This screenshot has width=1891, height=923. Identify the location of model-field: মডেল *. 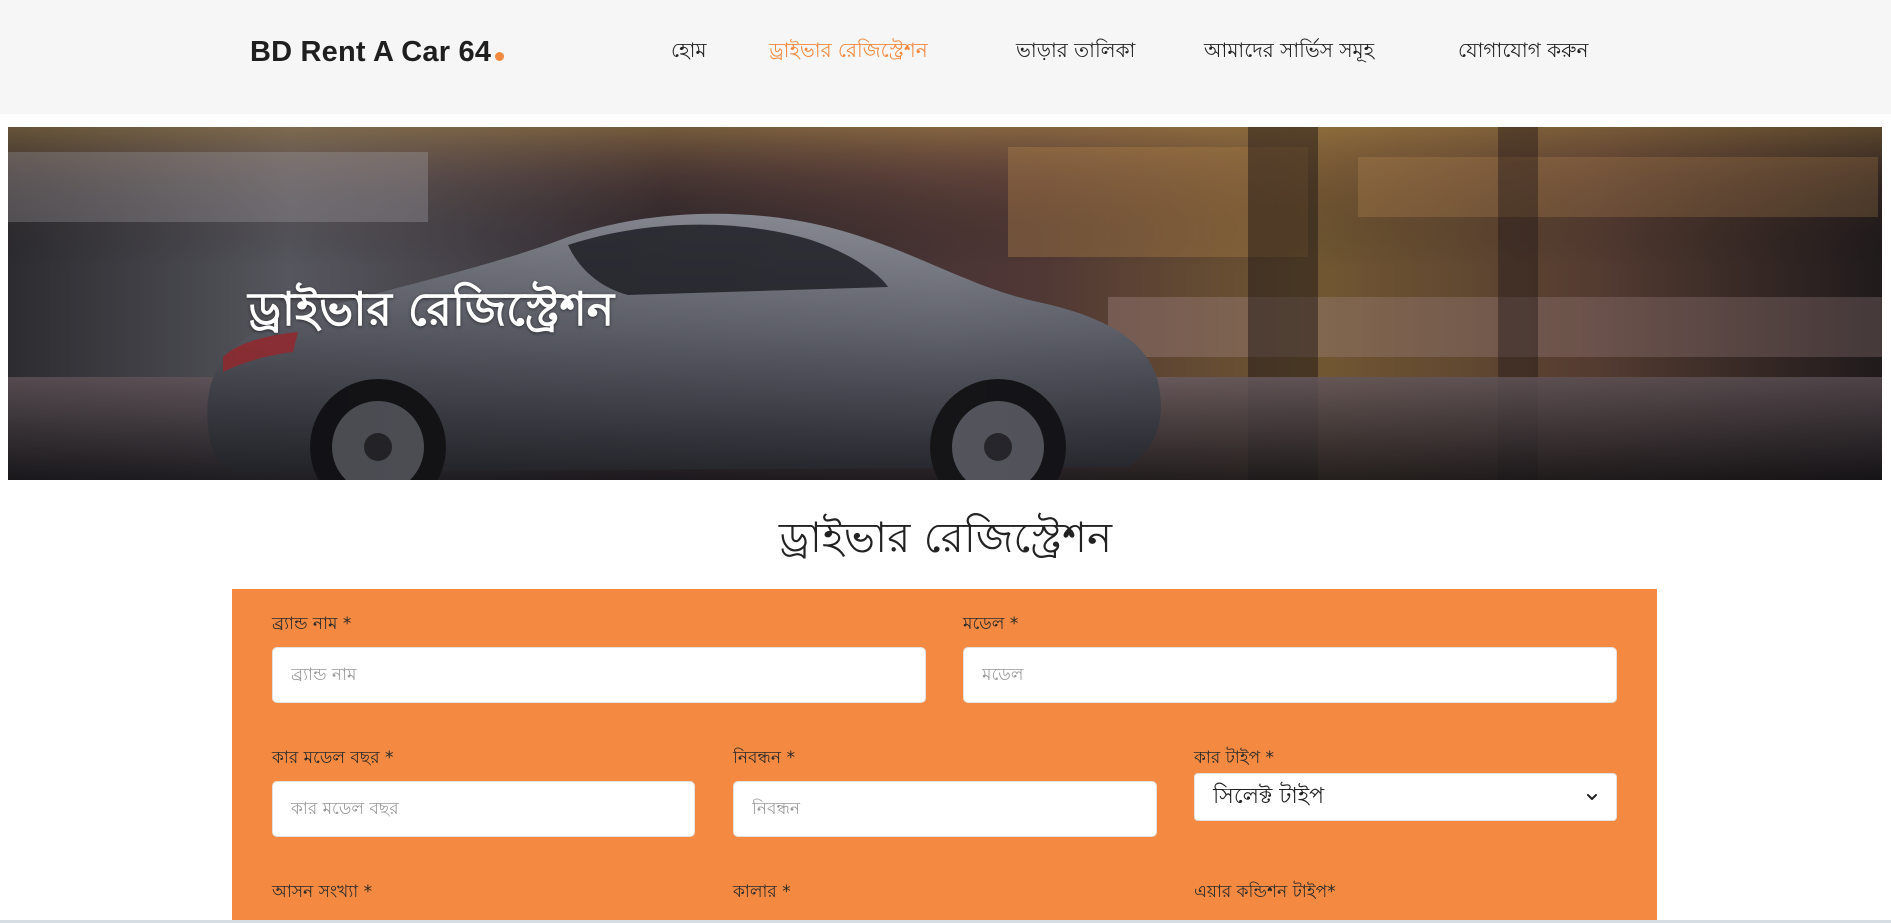
(1290, 661).